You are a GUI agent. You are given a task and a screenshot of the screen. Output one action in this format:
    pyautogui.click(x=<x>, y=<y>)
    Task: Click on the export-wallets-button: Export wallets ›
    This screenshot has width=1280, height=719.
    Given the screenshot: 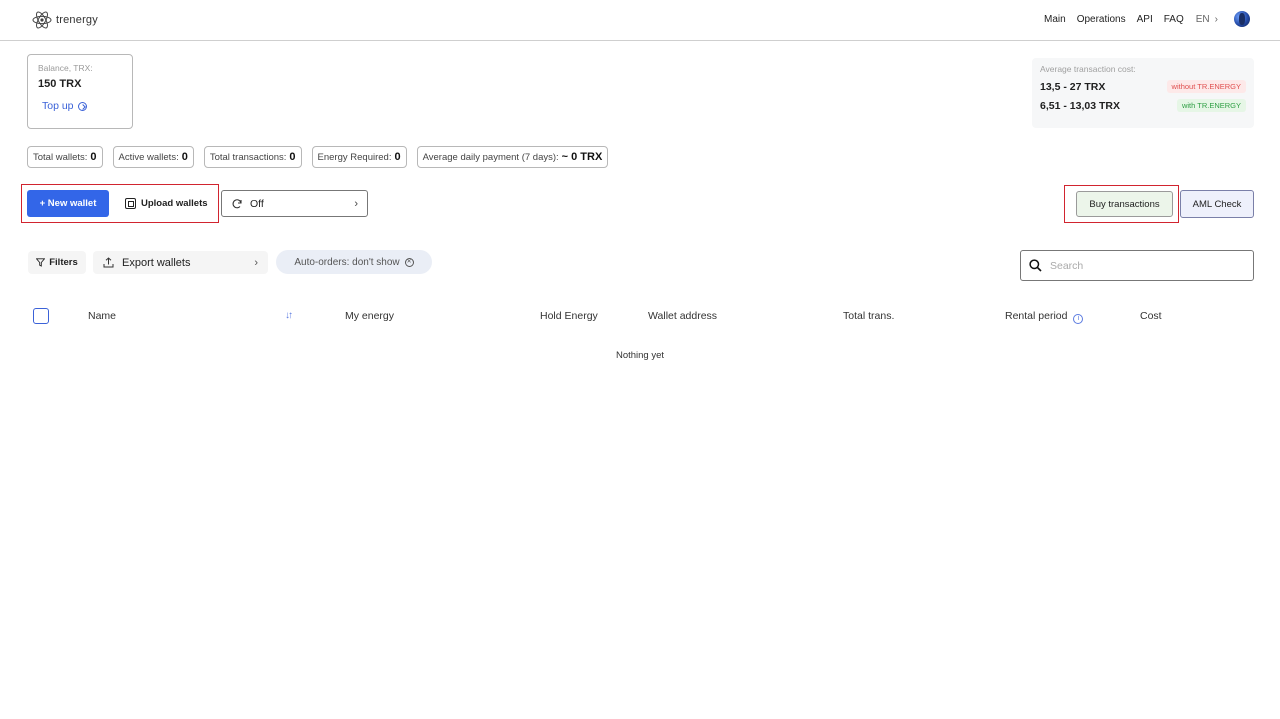 What is the action you would take?
    pyautogui.click(x=180, y=262)
    